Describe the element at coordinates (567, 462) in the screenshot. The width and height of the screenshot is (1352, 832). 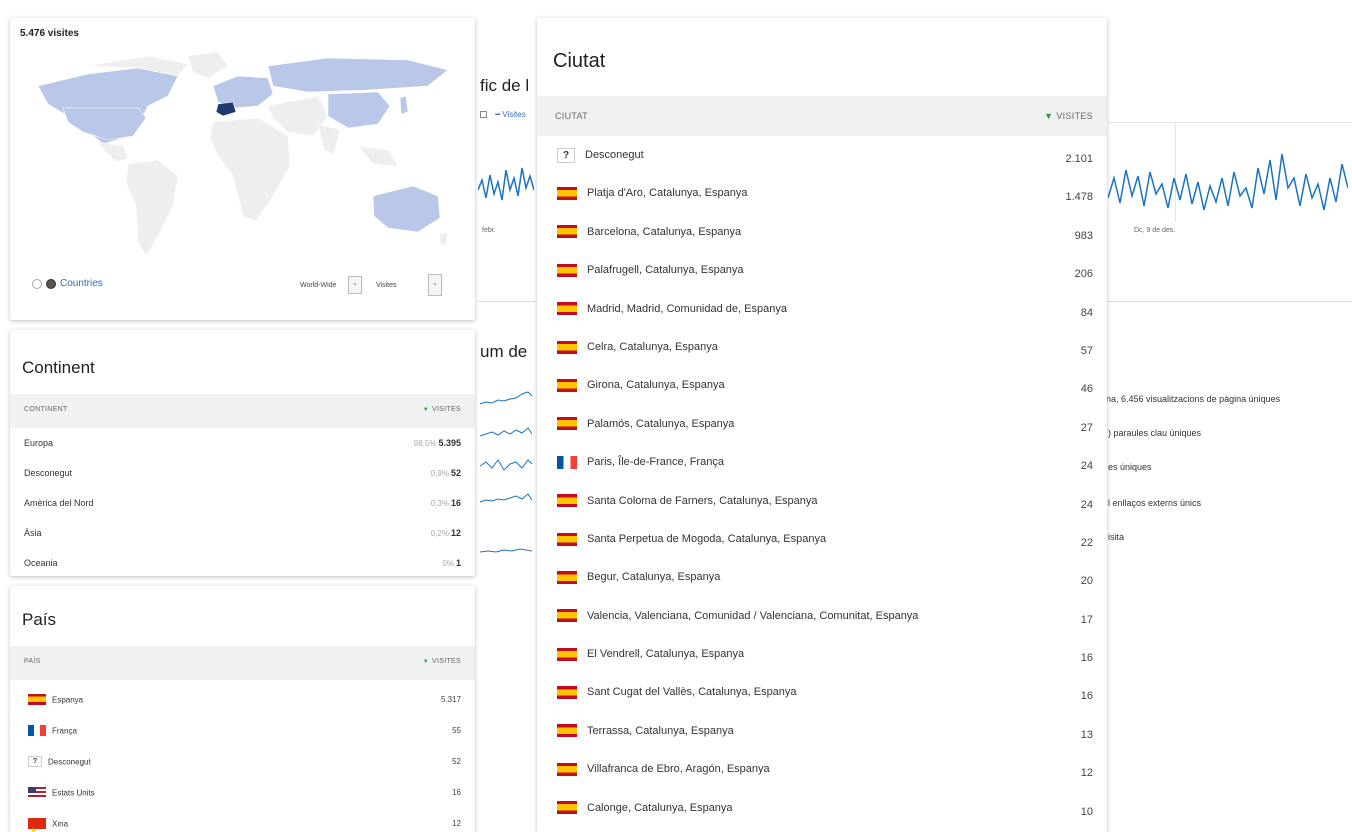
I see `fr-flag-icon` at that location.